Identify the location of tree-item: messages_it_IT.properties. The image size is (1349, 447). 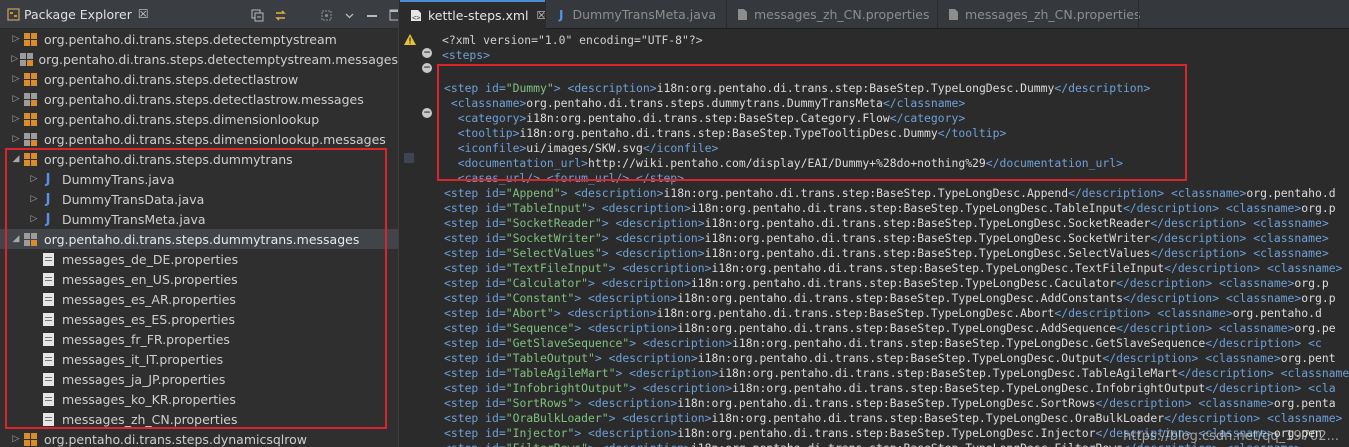
(199, 359).